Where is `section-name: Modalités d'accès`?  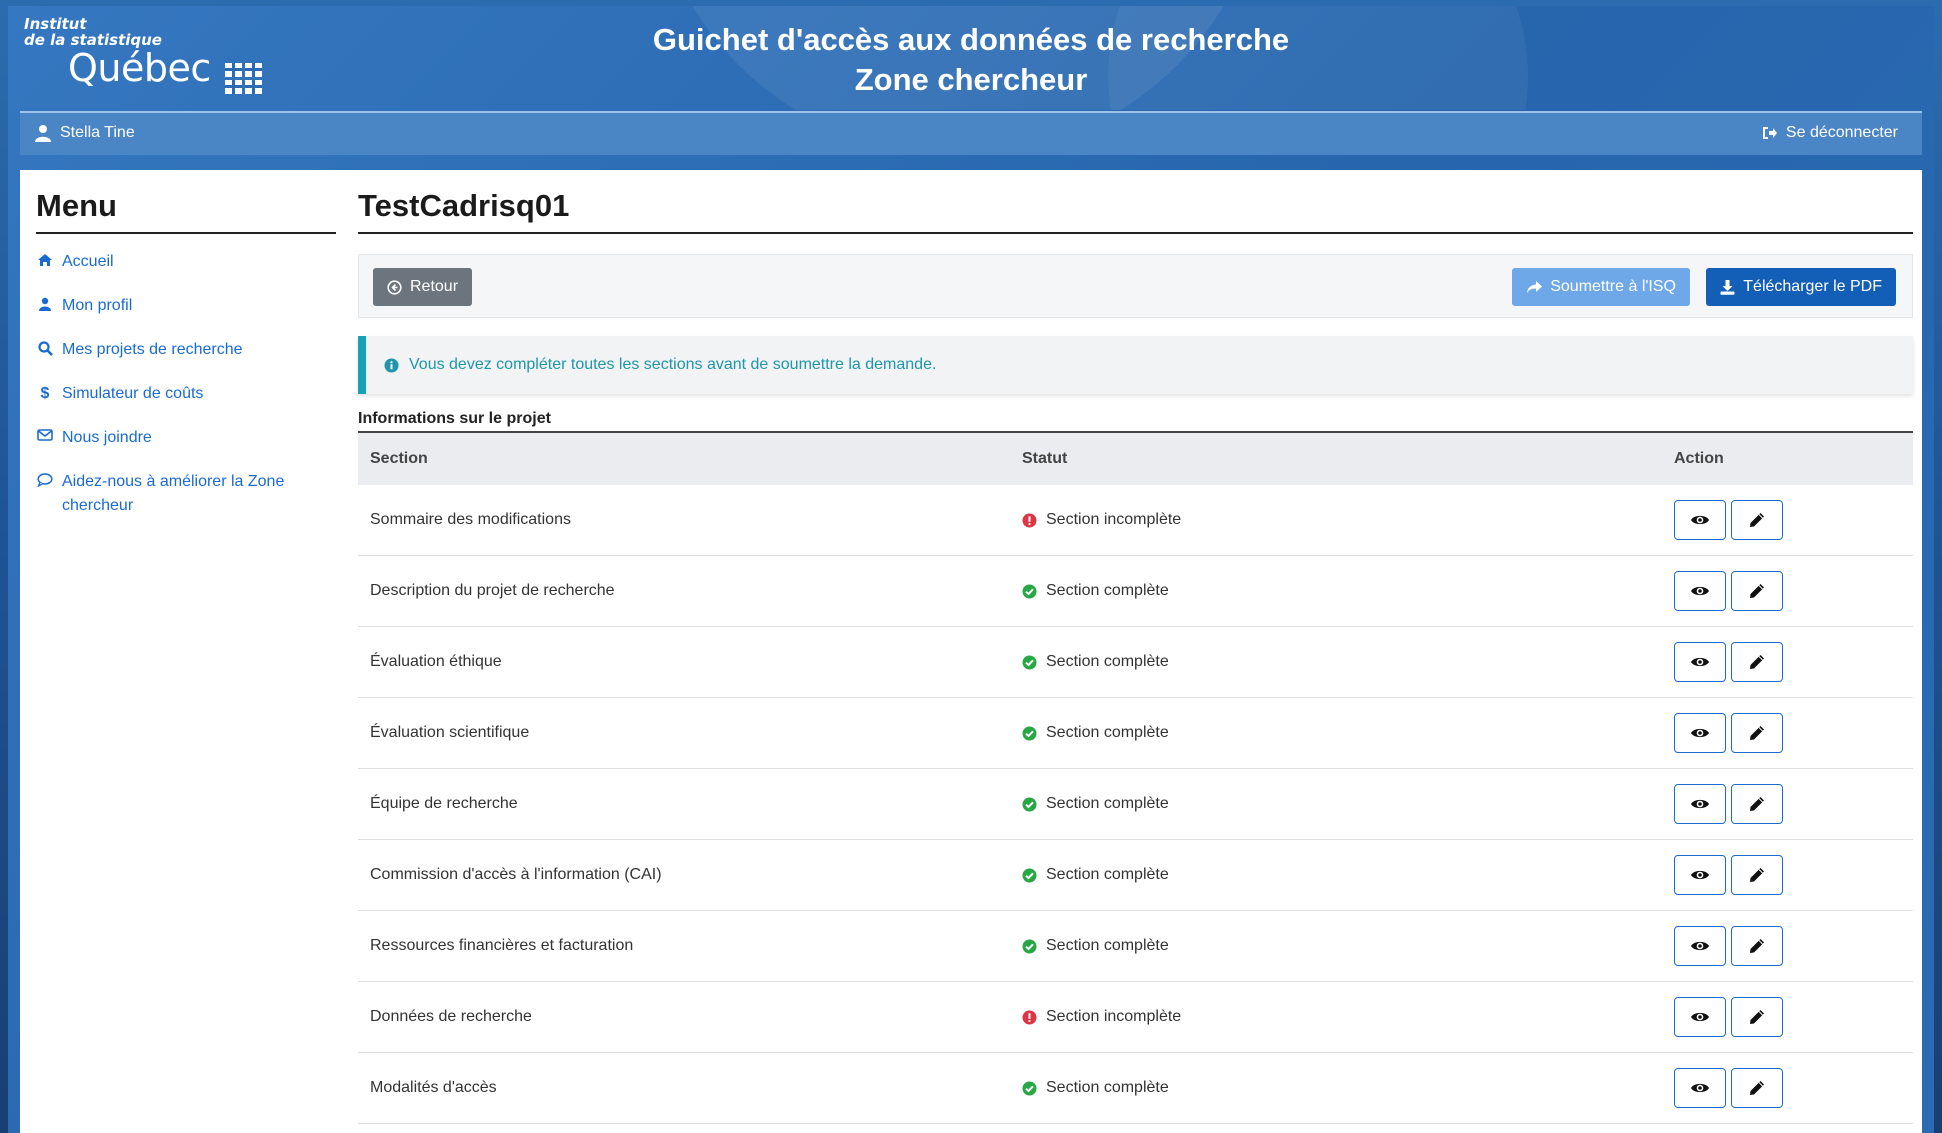
section-name: Modalités d'accès is located at coordinates (433, 1087).